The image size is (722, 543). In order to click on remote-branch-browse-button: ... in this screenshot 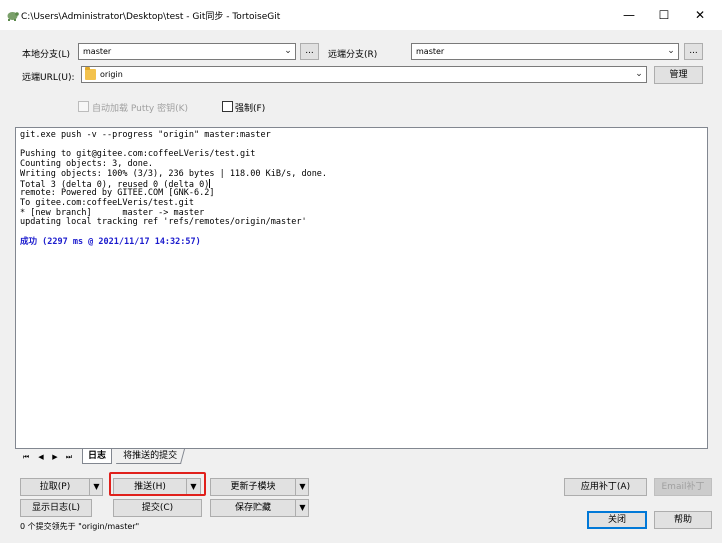, I will do `click(693, 51)`.